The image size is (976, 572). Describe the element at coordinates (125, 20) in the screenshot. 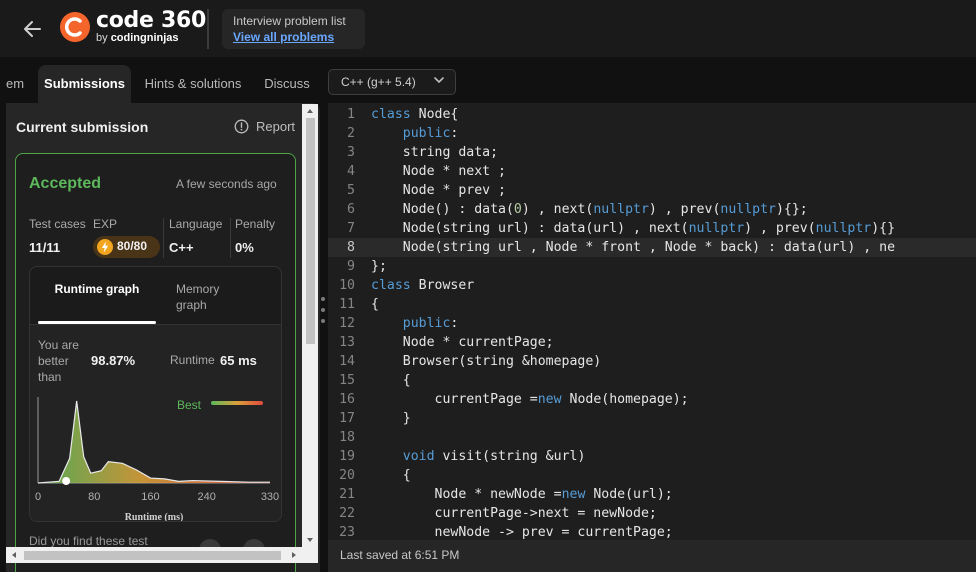

I see `logo-word: code` at that location.